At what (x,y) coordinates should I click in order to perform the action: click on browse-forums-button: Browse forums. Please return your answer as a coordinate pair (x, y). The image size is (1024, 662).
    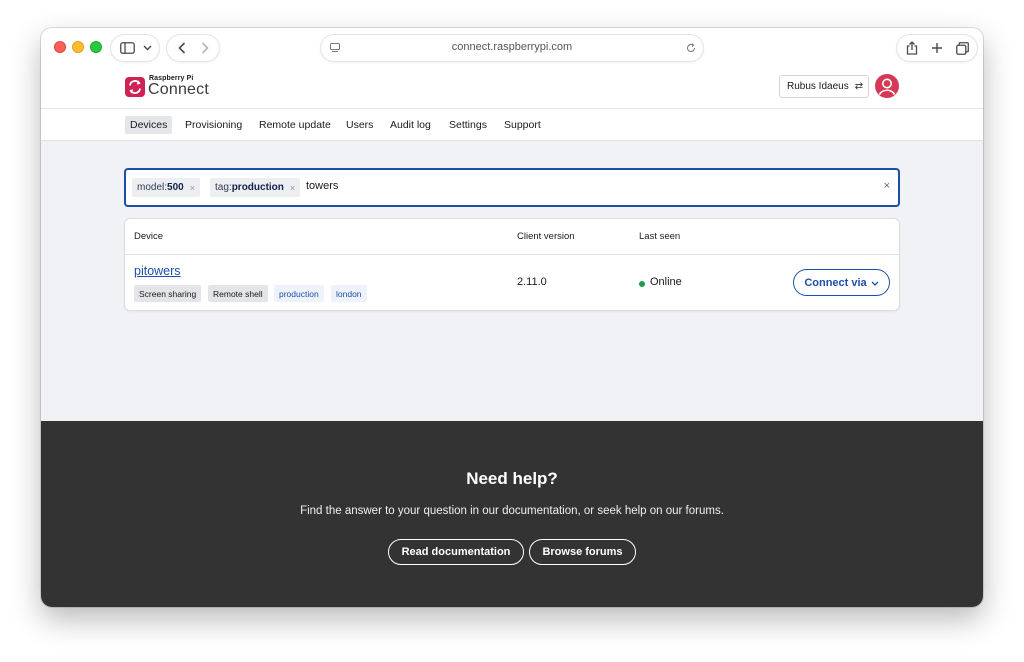
    Looking at the image, I should click on (582, 552).